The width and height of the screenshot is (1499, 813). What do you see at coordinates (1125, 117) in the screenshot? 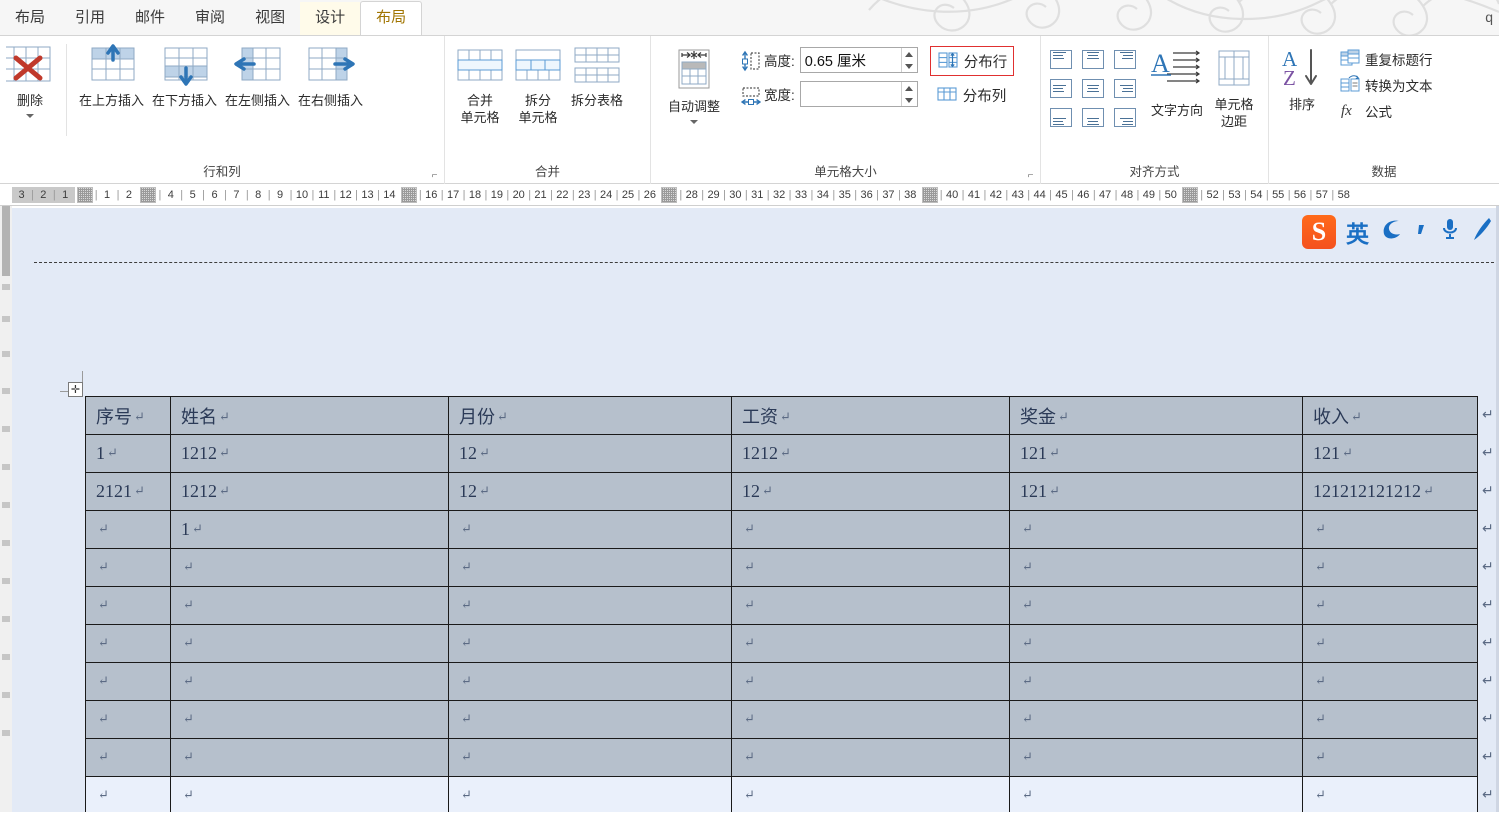
I see `align-bottom-right-button` at bounding box center [1125, 117].